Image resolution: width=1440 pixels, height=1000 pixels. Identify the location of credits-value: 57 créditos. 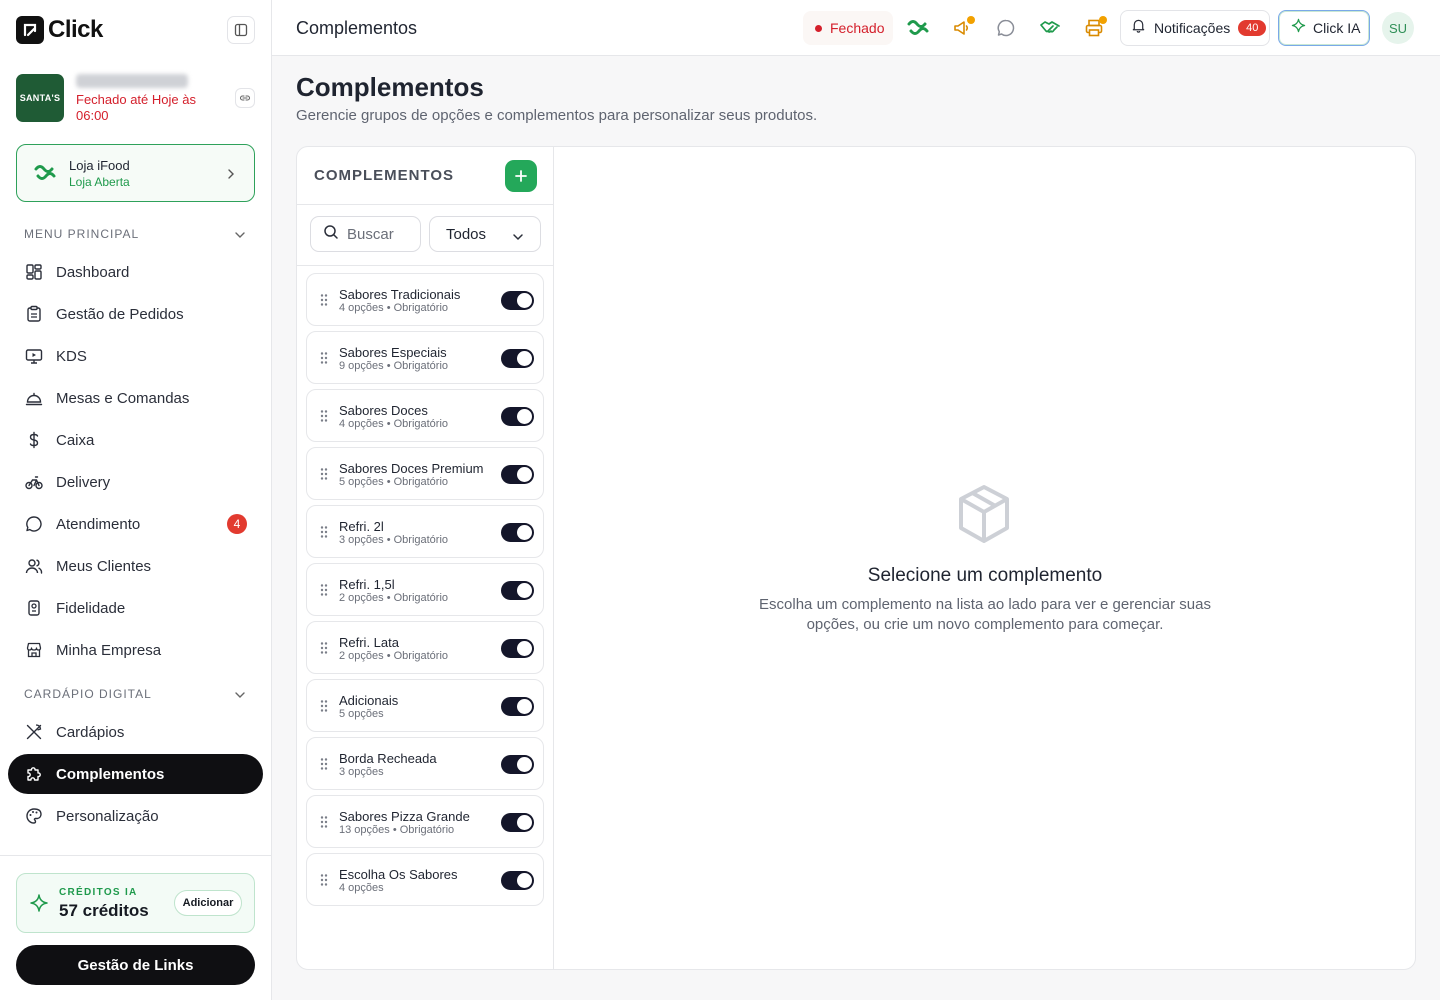
(104, 910).